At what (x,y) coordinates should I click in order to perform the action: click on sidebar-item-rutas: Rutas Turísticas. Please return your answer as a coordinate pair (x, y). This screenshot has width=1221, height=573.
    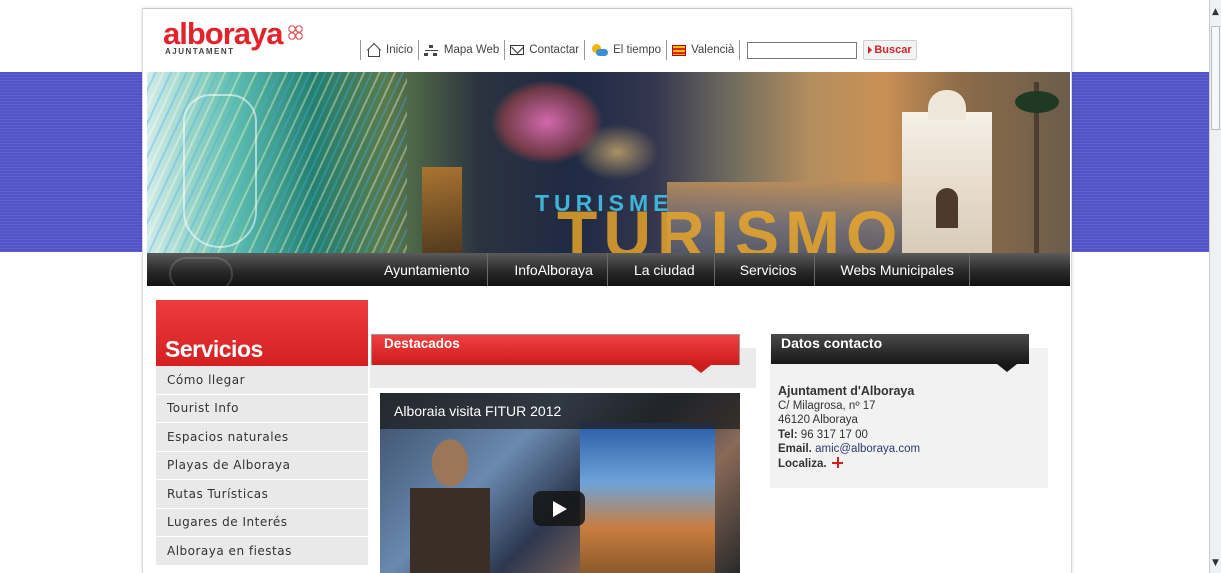
    Looking at the image, I should click on (262, 494).